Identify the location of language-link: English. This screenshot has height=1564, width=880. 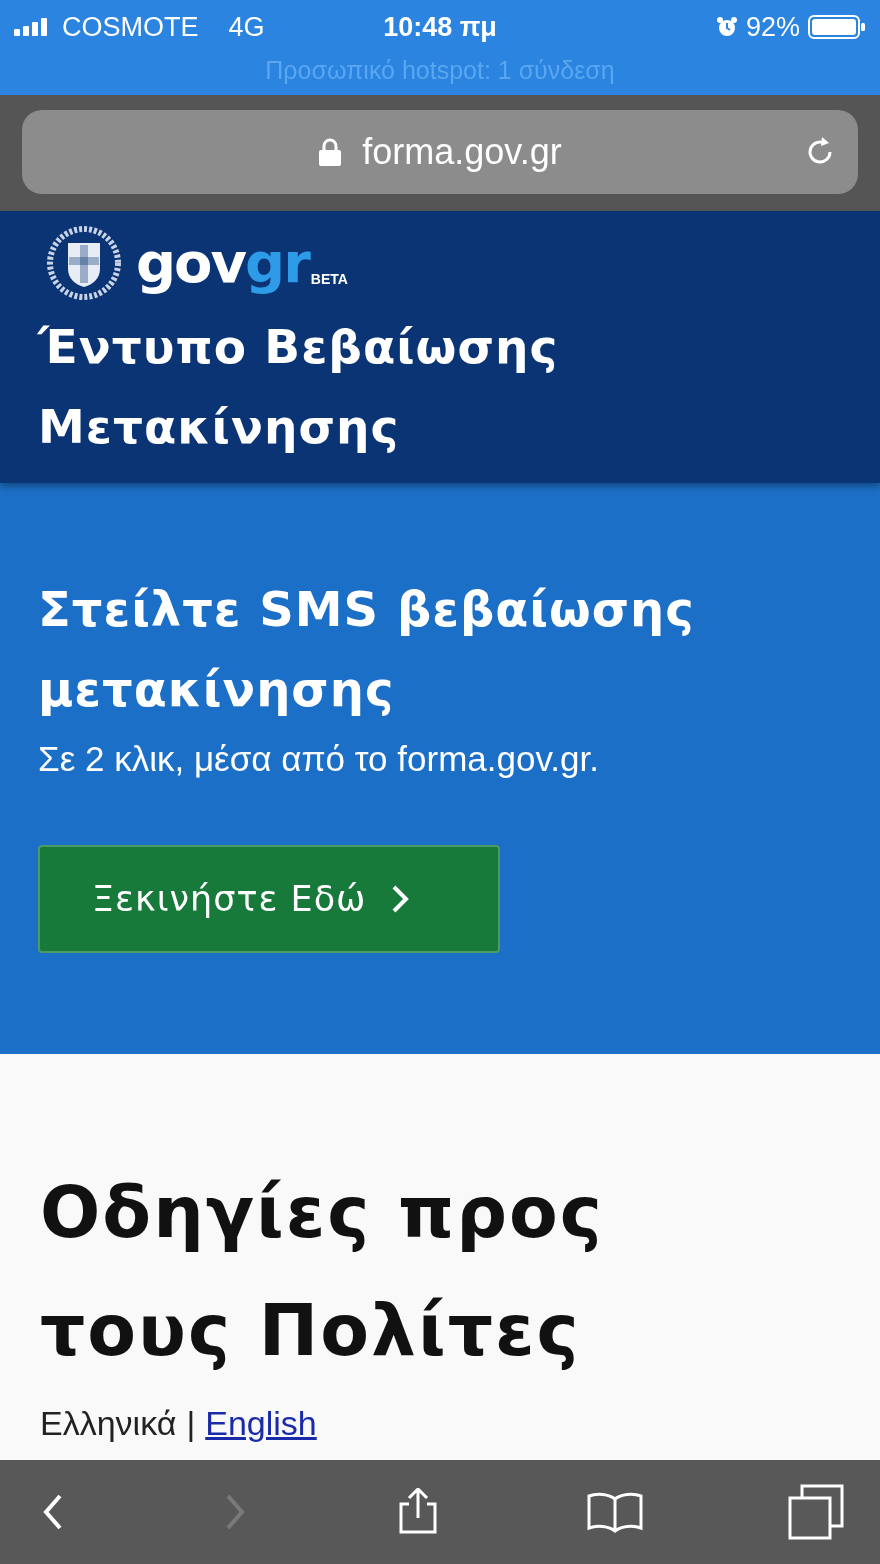
(261, 1423).